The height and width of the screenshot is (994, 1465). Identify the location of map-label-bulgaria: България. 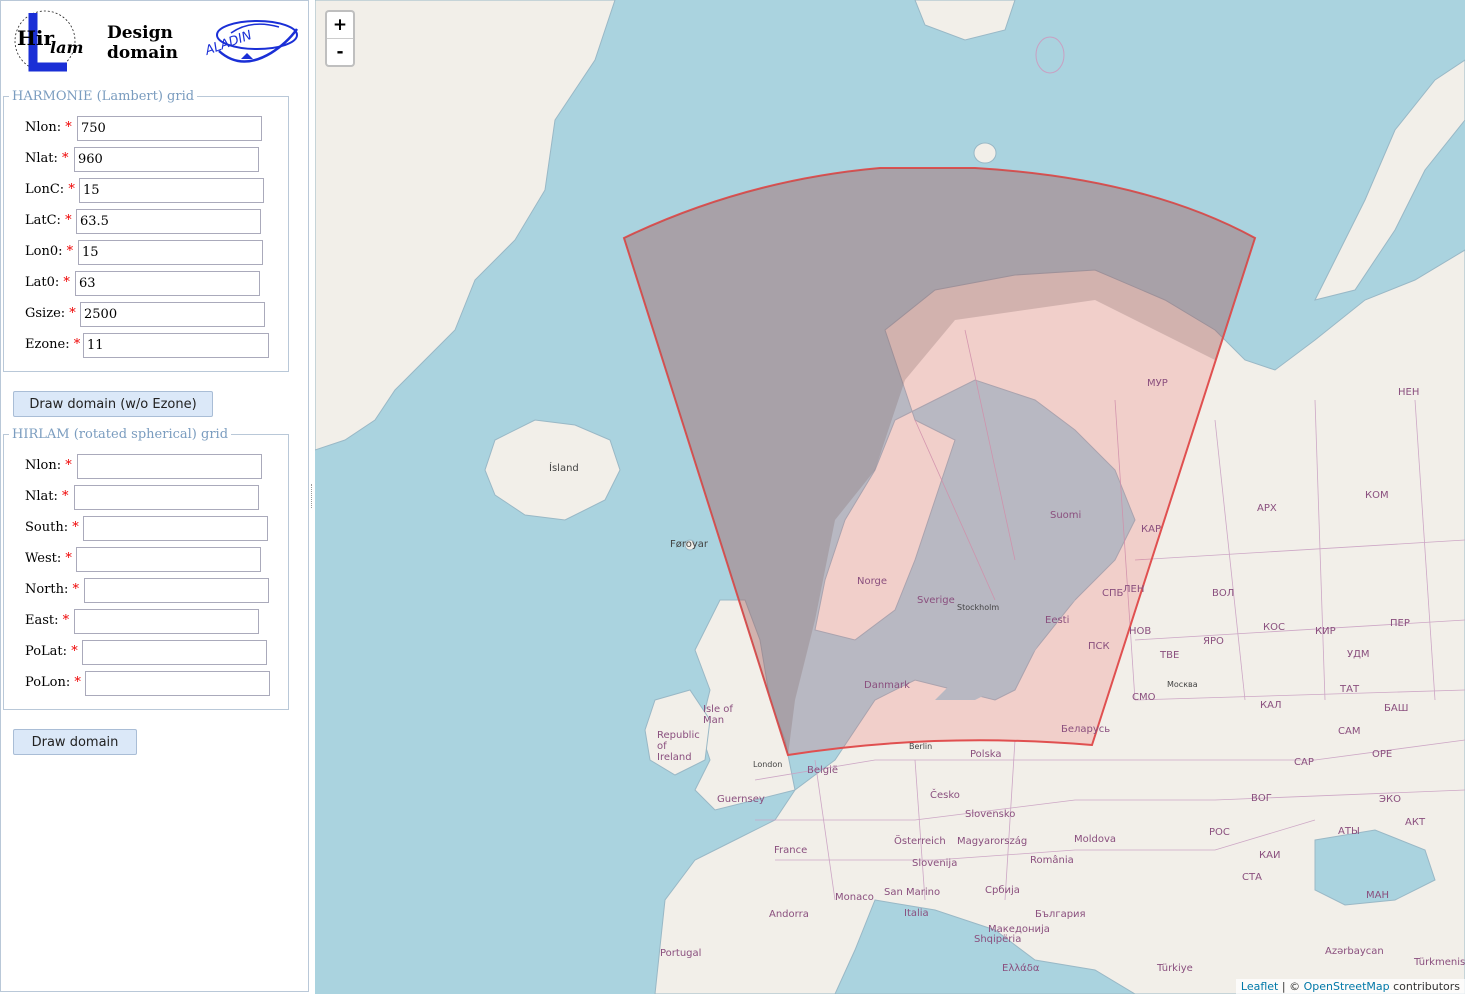
(1060, 914).